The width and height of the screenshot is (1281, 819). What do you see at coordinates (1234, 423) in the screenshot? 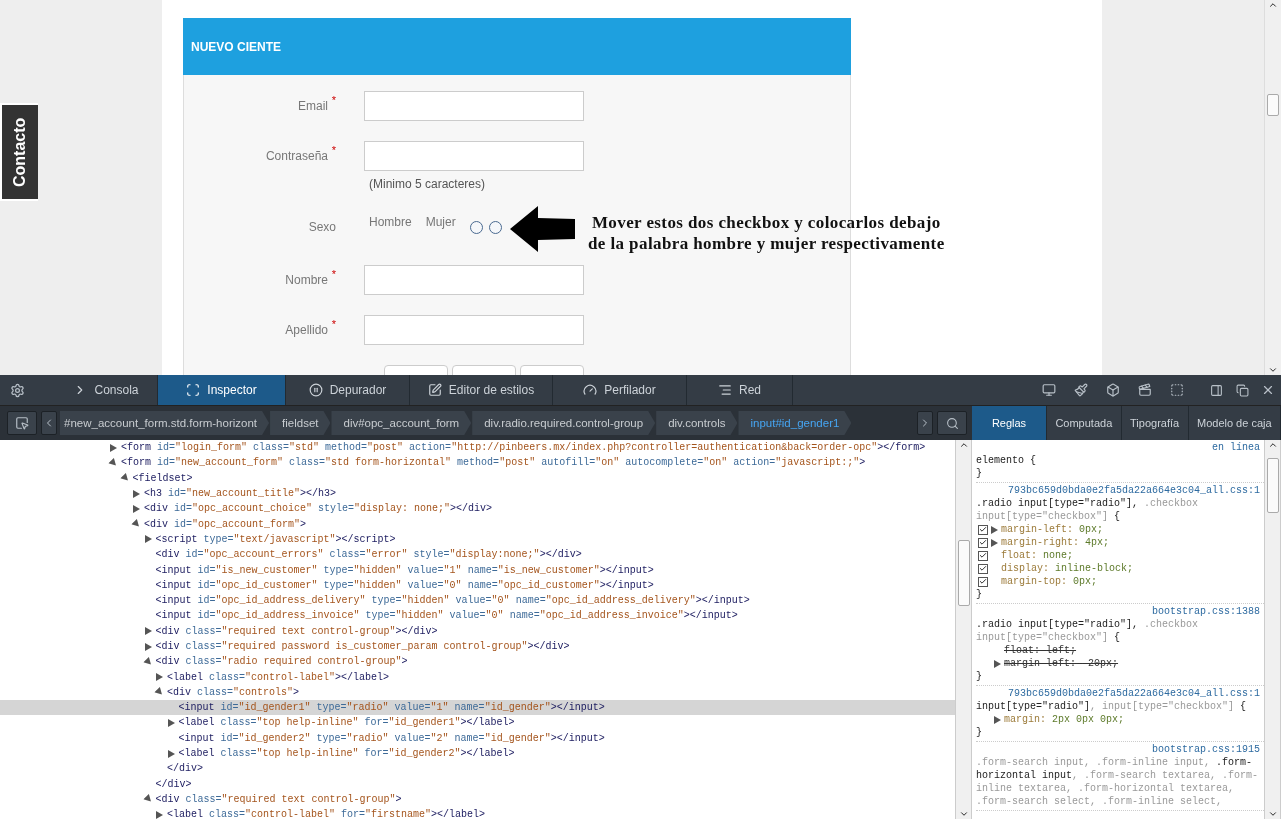
I see `sidebar-tab: Modelo de caja` at bounding box center [1234, 423].